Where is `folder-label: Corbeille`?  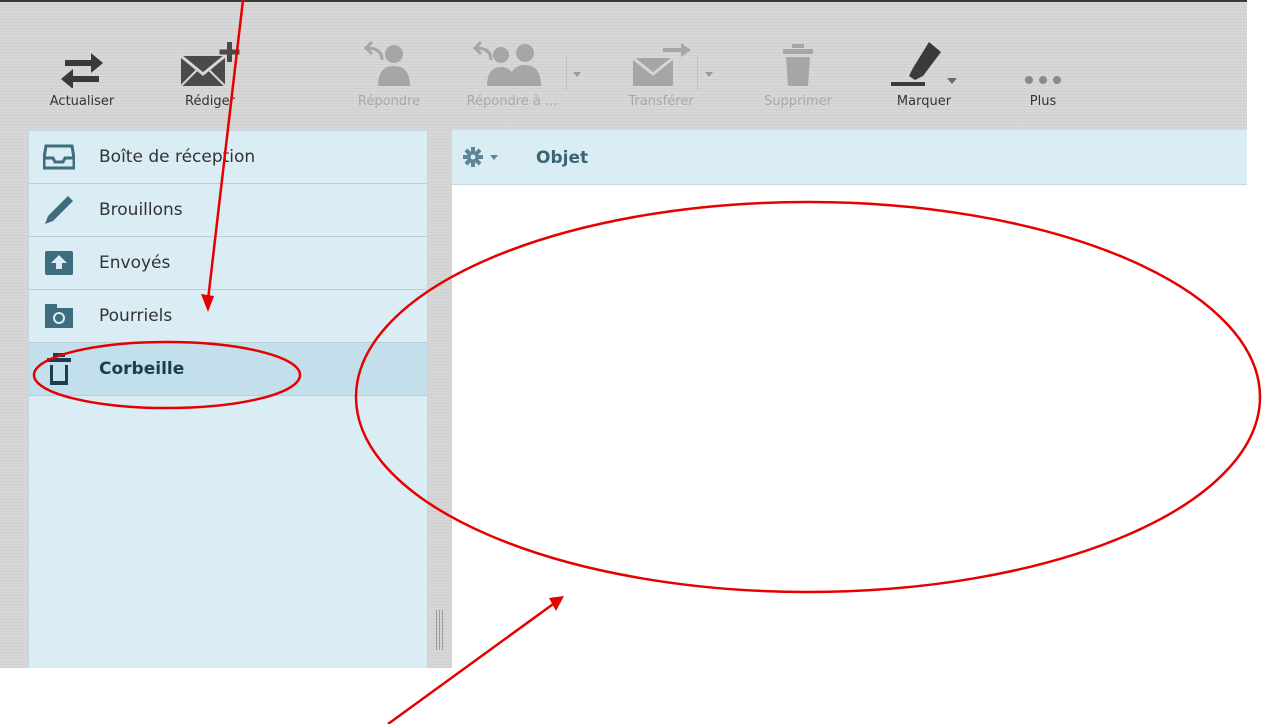 folder-label: Corbeille is located at coordinates (142, 369).